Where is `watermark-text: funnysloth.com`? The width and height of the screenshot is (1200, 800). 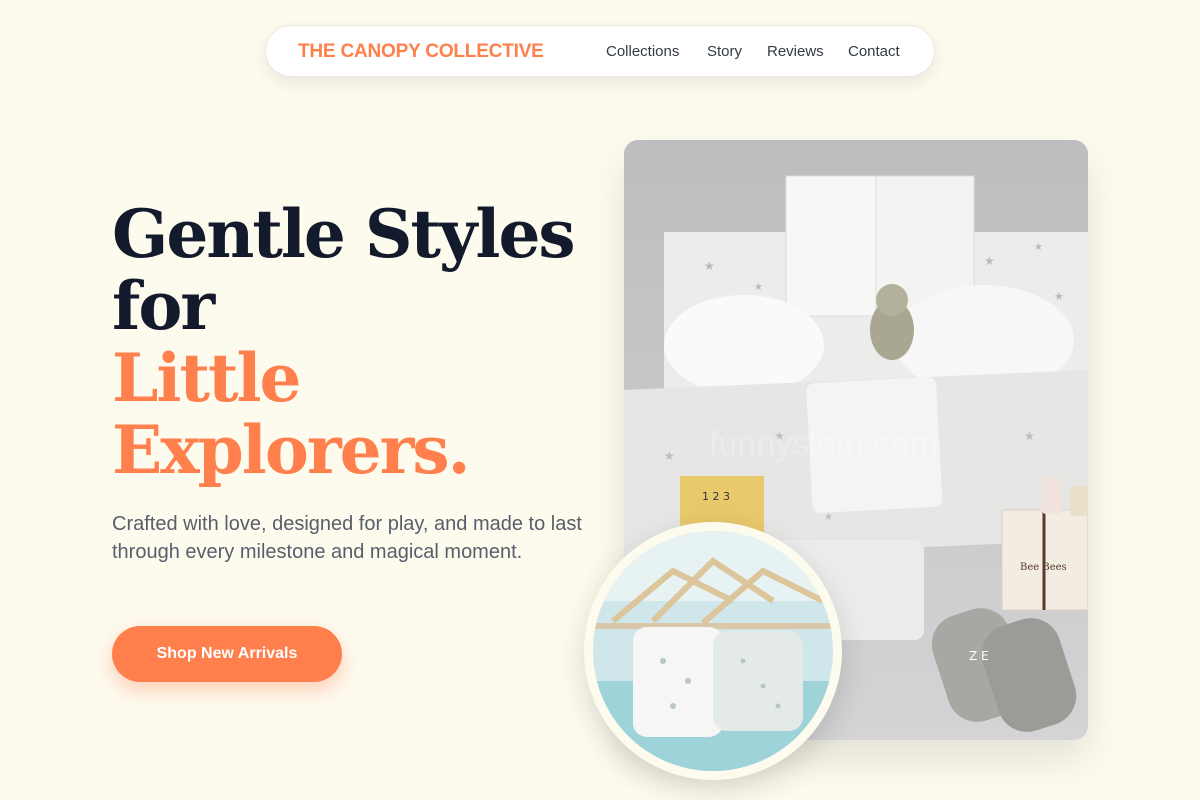 watermark-text: funnysloth.com is located at coordinates (823, 444).